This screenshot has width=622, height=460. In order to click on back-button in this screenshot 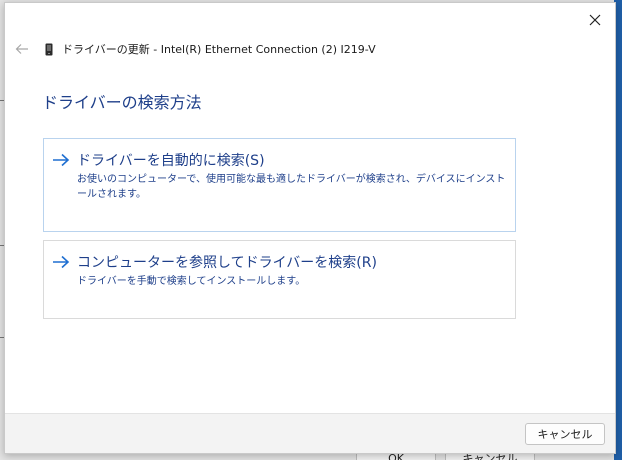, I will do `click(22, 49)`.